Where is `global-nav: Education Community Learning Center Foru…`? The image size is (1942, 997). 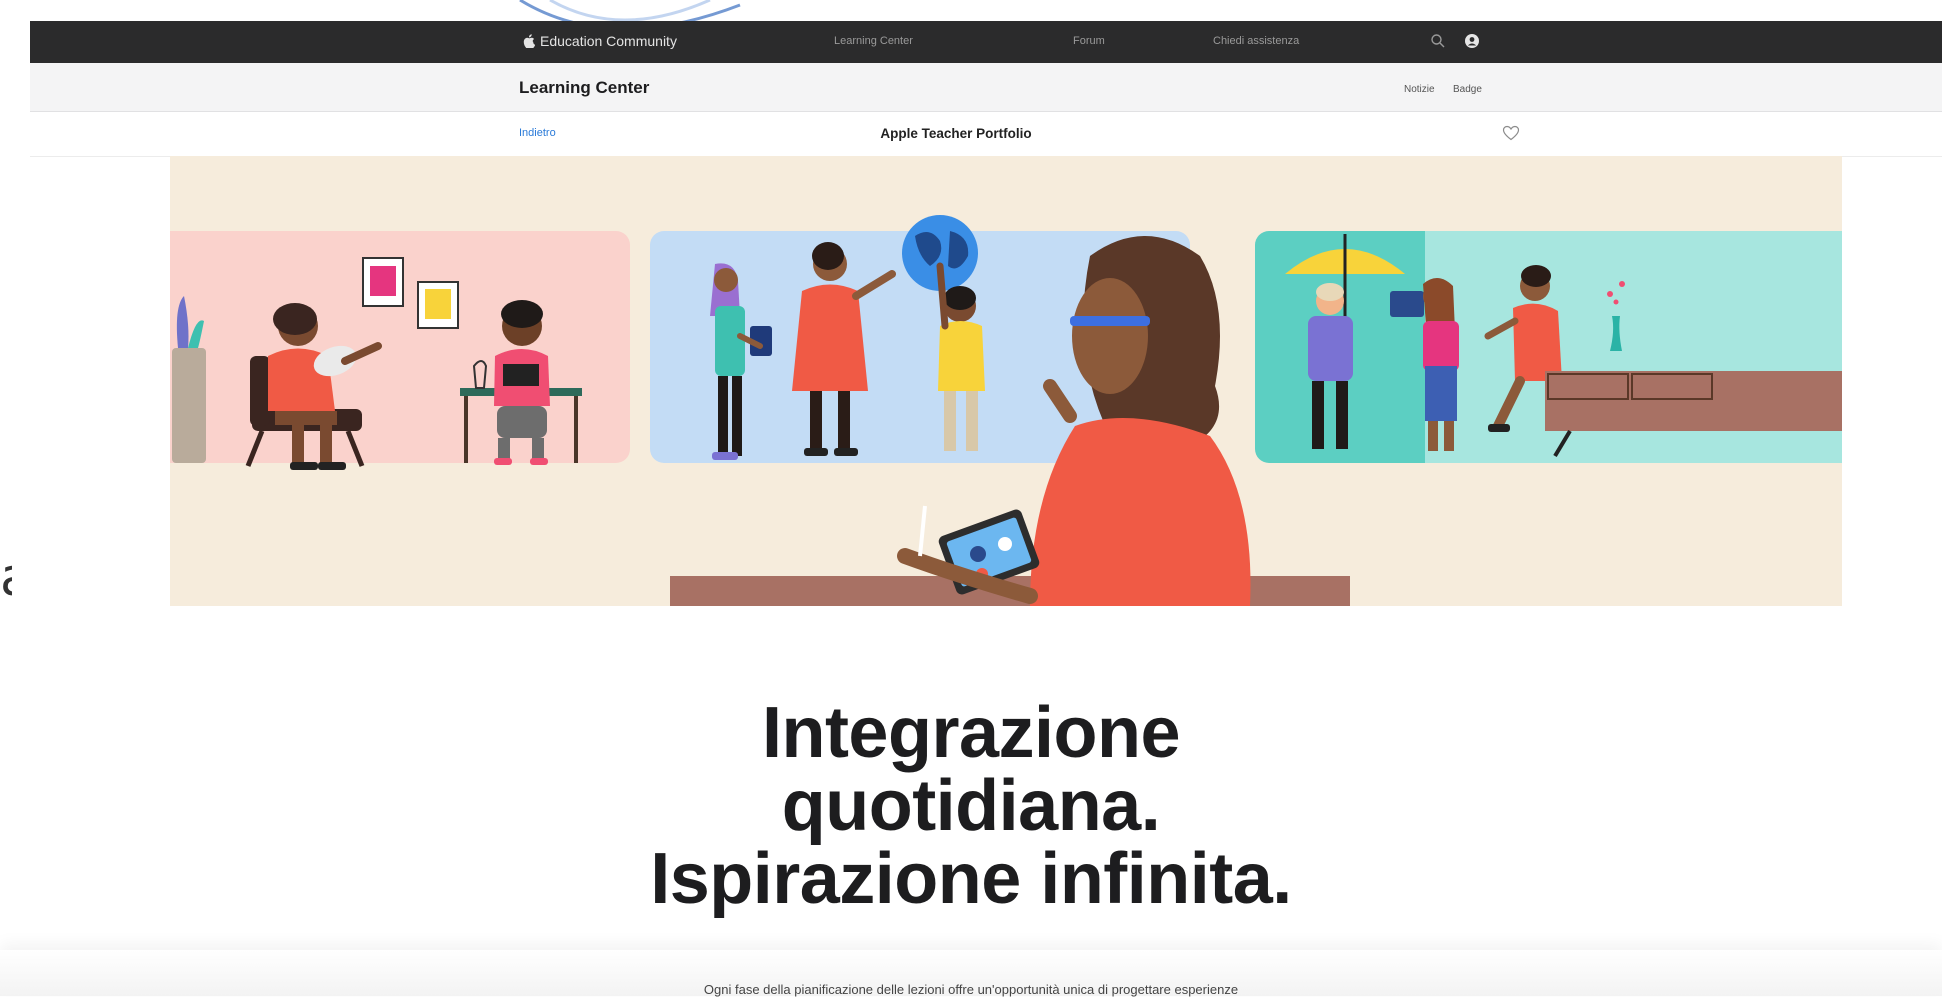 global-nav: Education Community Learning Center Foru… is located at coordinates (986, 42).